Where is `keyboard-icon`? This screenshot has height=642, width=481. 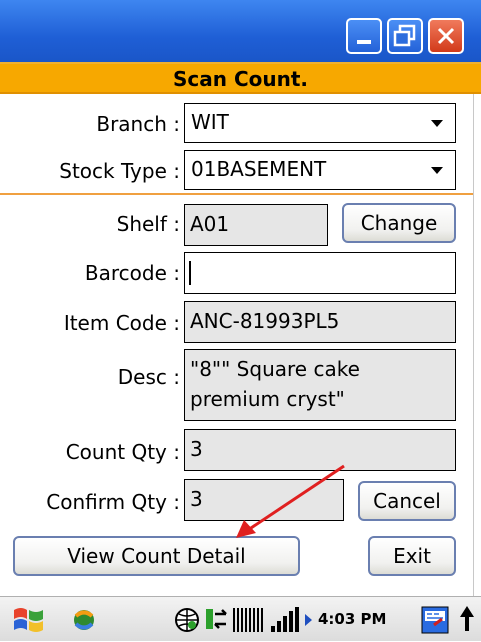 keyboard-icon is located at coordinates (435, 620).